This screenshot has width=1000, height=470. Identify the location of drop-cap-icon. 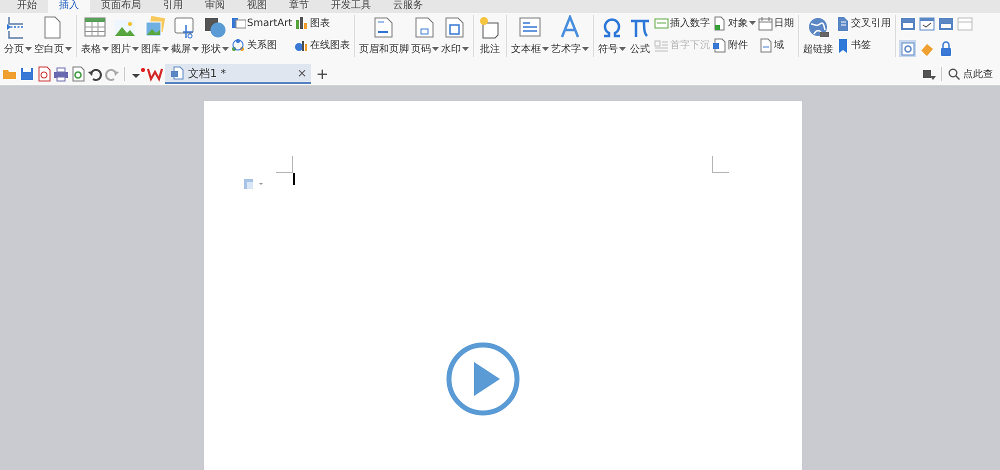
(662, 45).